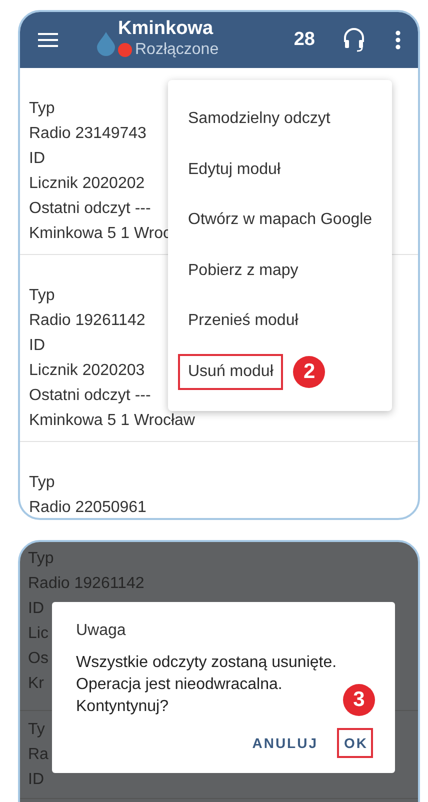 Image resolution: width=428 pixels, height=802 pixels. I want to click on dialog-button: ANULUJ, so click(284, 743).